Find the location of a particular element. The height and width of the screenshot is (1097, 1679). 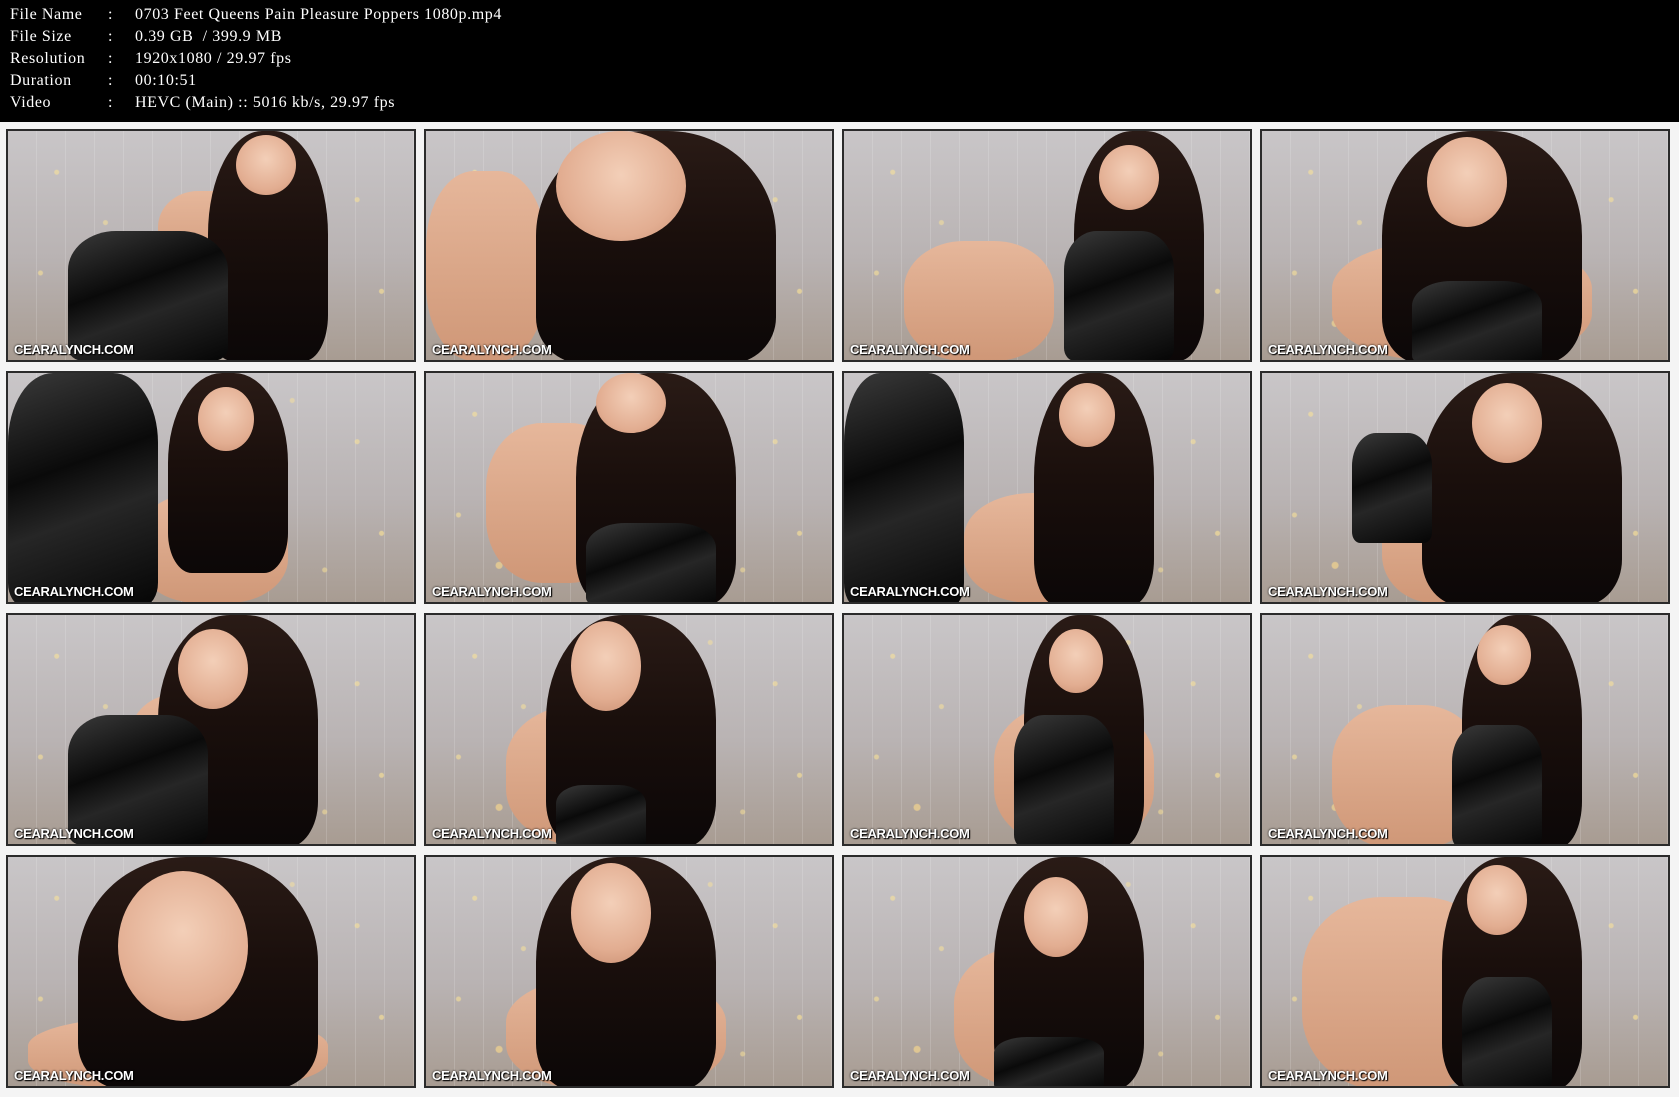

info-row-duration: Duration: 00:10:51 is located at coordinates (256, 81).